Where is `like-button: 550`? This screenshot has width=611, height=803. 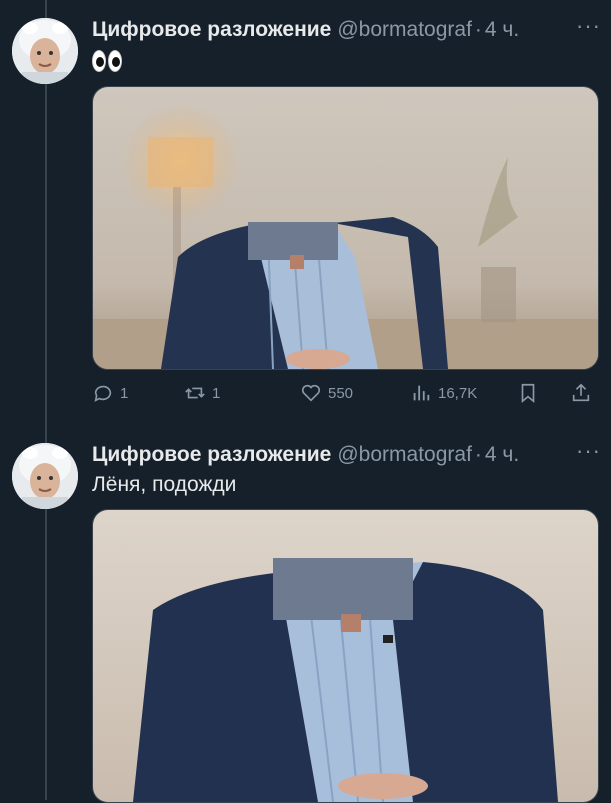 like-button: 550 is located at coordinates (326, 393).